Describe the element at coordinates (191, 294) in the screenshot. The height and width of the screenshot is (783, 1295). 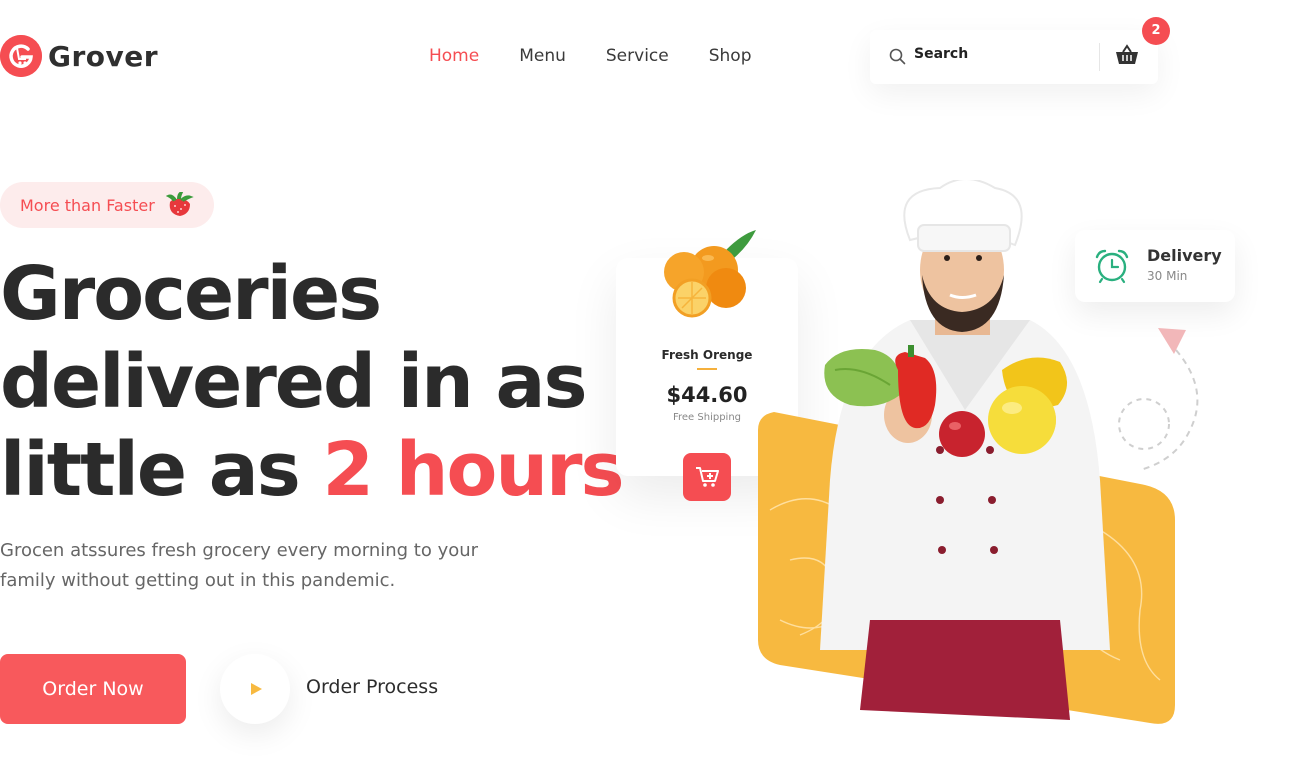
I see `headline-line-1: Groceries` at that location.